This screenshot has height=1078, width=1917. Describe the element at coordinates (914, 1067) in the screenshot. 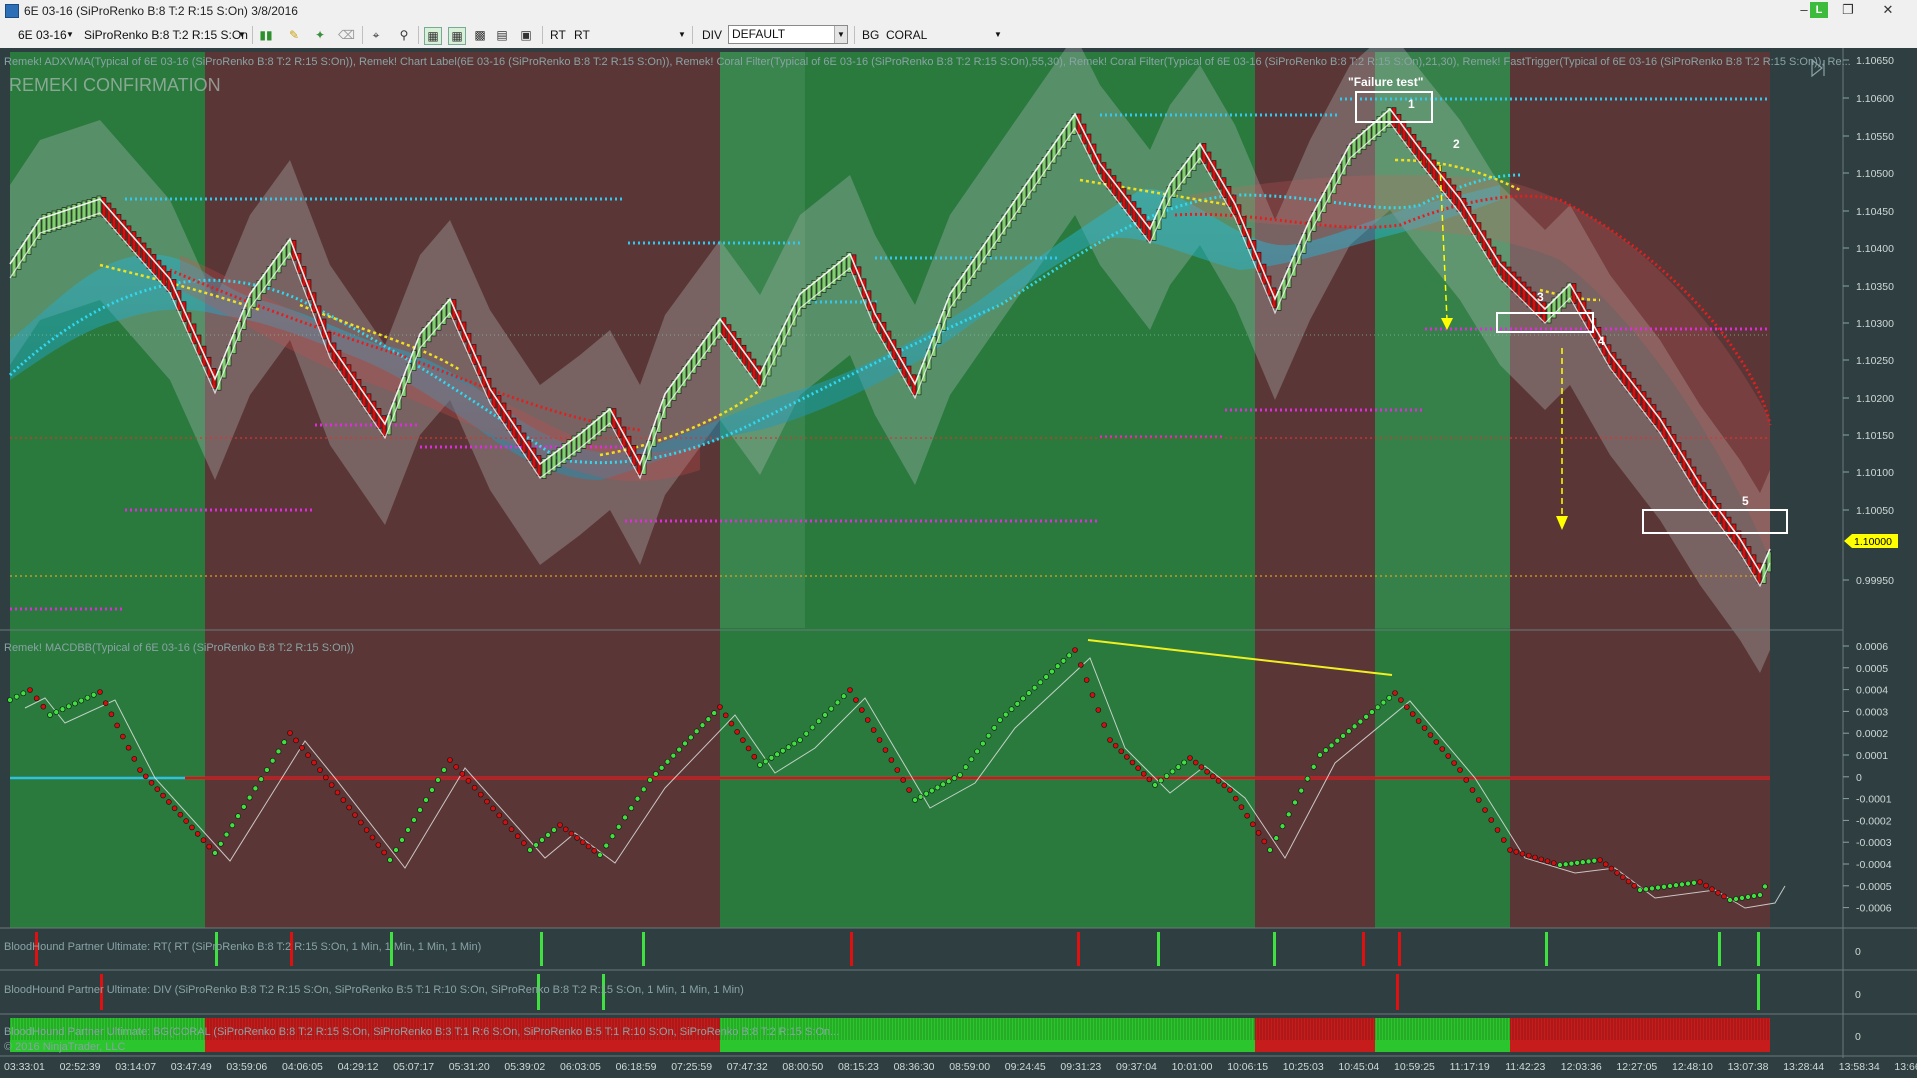

I see `time-axis-label: 08:36:30` at that location.